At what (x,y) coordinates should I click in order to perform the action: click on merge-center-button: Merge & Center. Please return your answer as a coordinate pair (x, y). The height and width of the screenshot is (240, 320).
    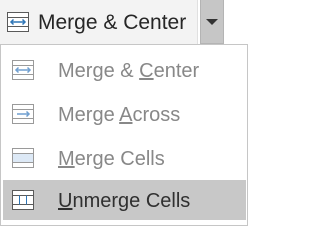
    Looking at the image, I should click on (99, 22).